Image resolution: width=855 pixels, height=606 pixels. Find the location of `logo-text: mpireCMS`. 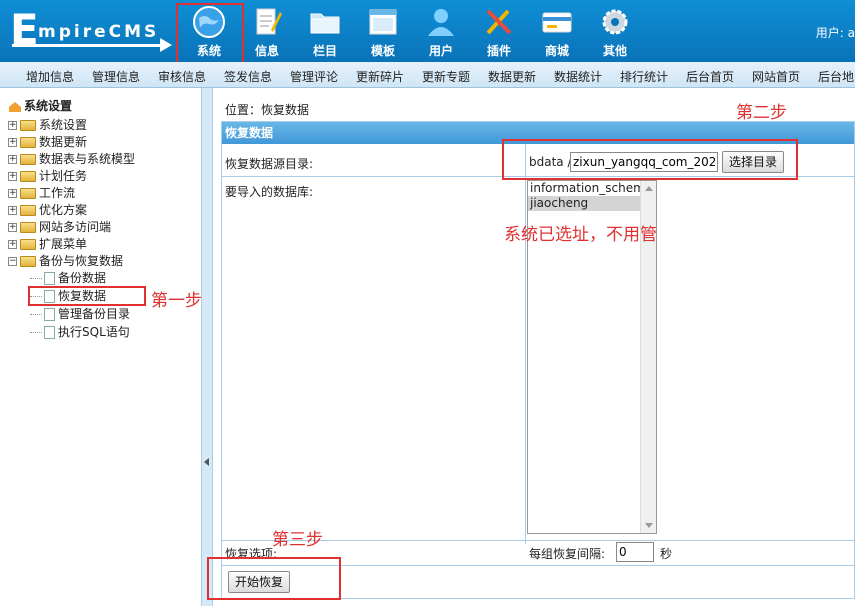

logo-text: mpireCMS is located at coordinates (99, 32).